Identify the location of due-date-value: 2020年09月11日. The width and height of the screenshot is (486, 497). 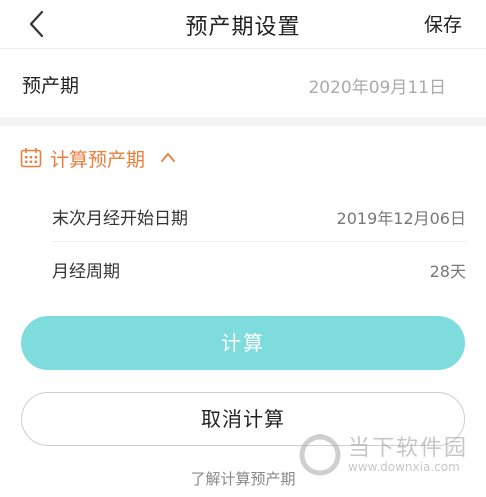
(377, 88).